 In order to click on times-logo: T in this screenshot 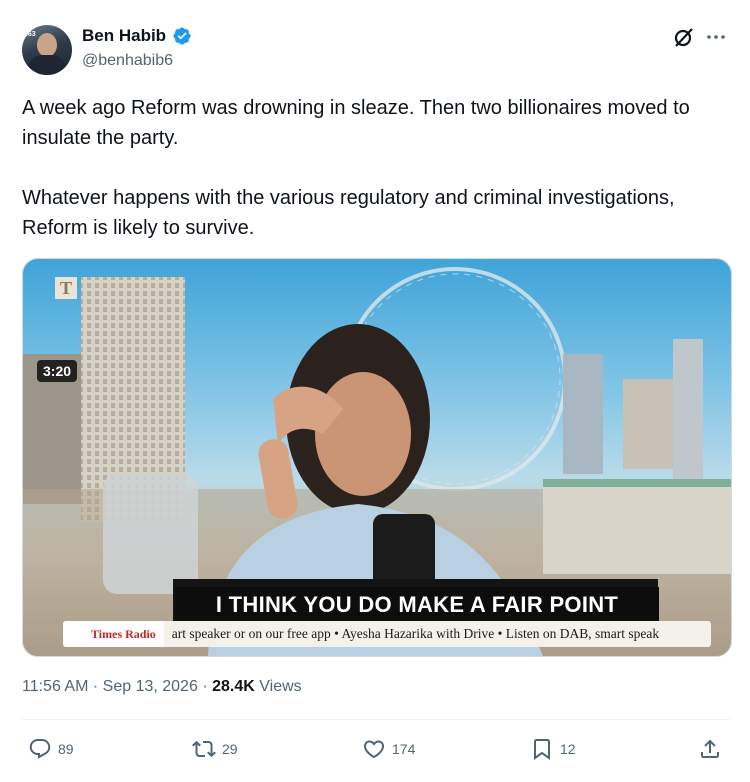, I will do `click(66, 288)`.